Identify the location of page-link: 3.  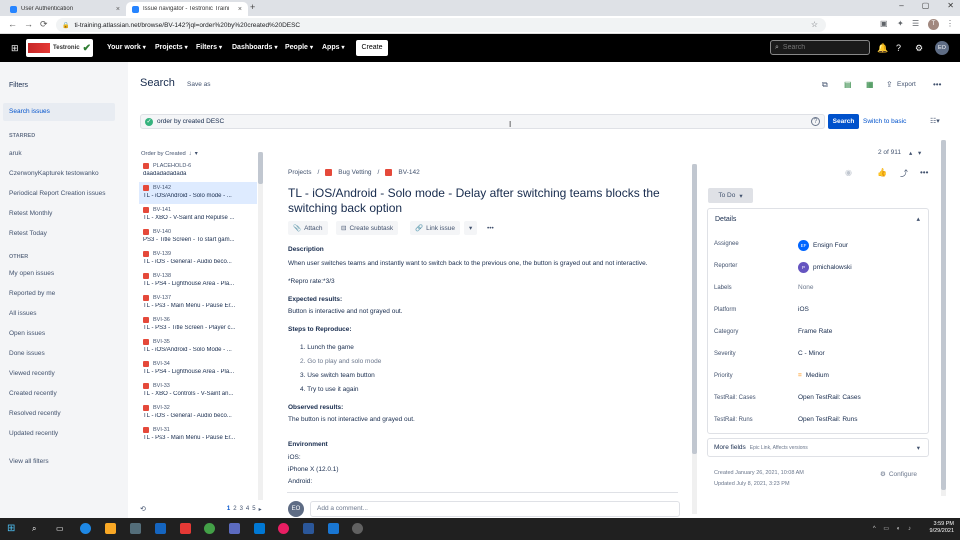
(241, 509).